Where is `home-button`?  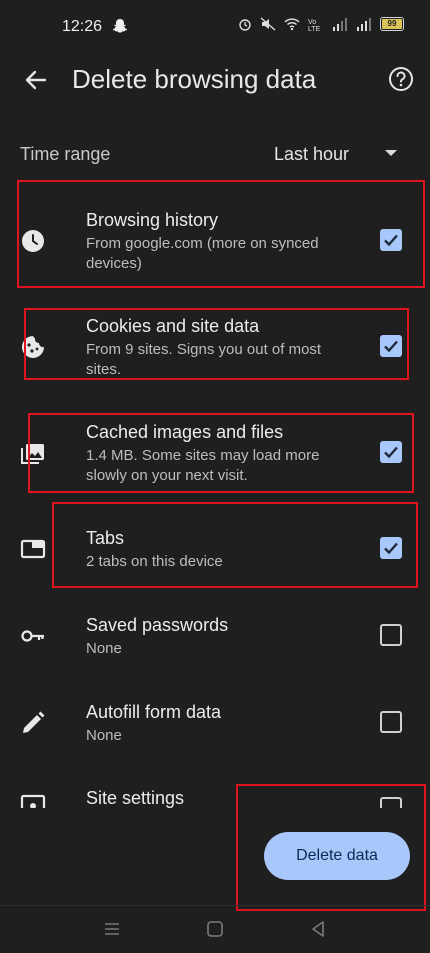
home-button is located at coordinates (215, 929).